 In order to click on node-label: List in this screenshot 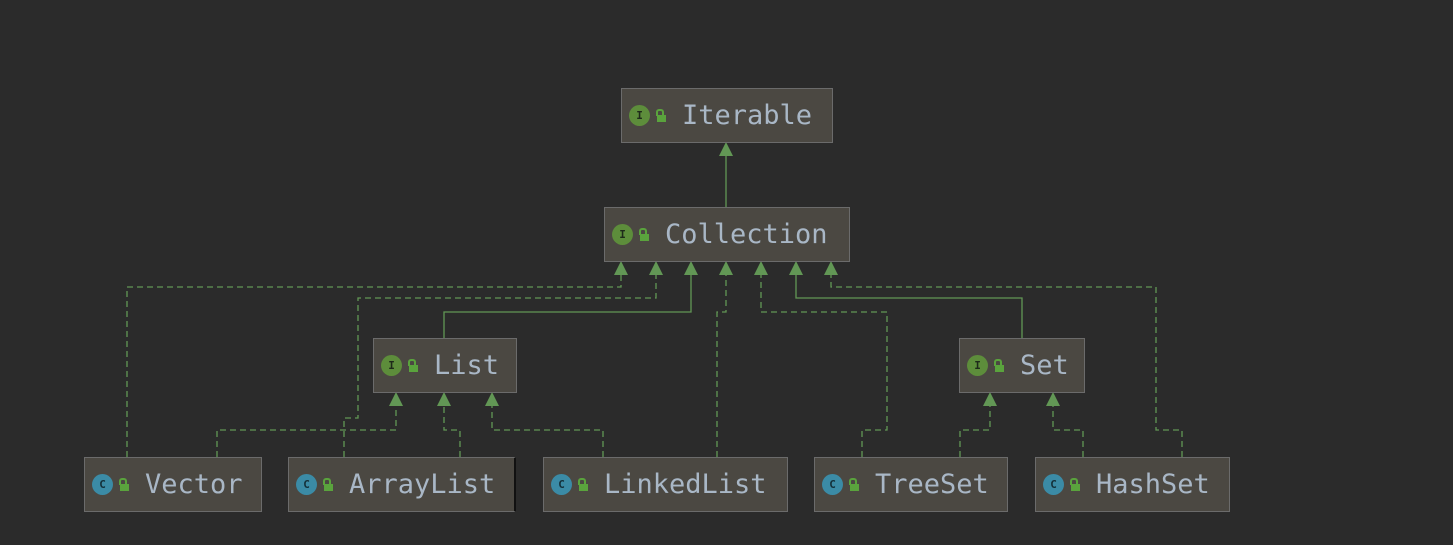, I will do `click(467, 365)`.